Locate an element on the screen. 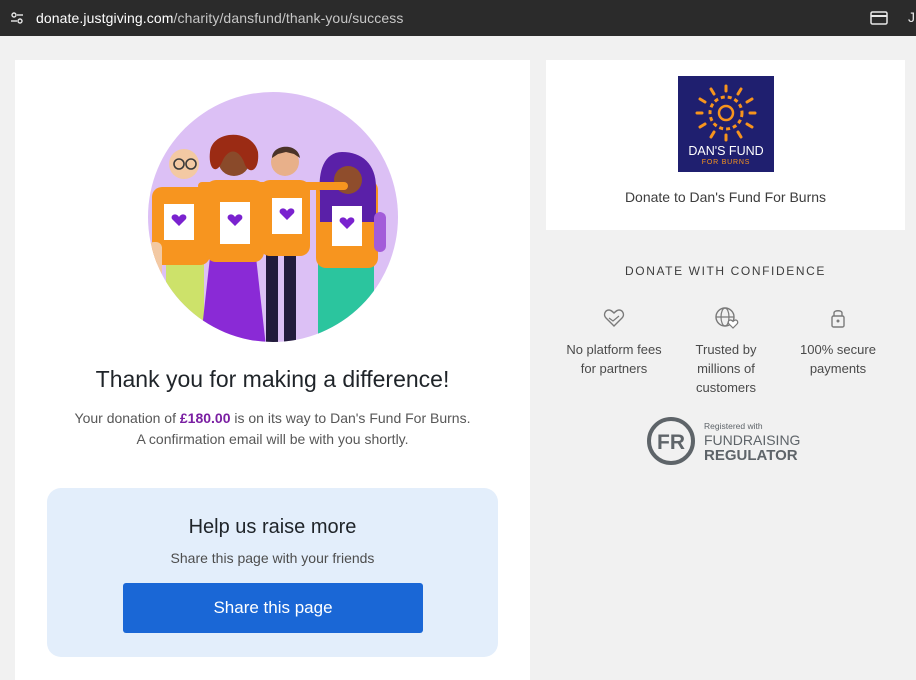  donation-prefix: Your donation of is located at coordinates (127, 418).